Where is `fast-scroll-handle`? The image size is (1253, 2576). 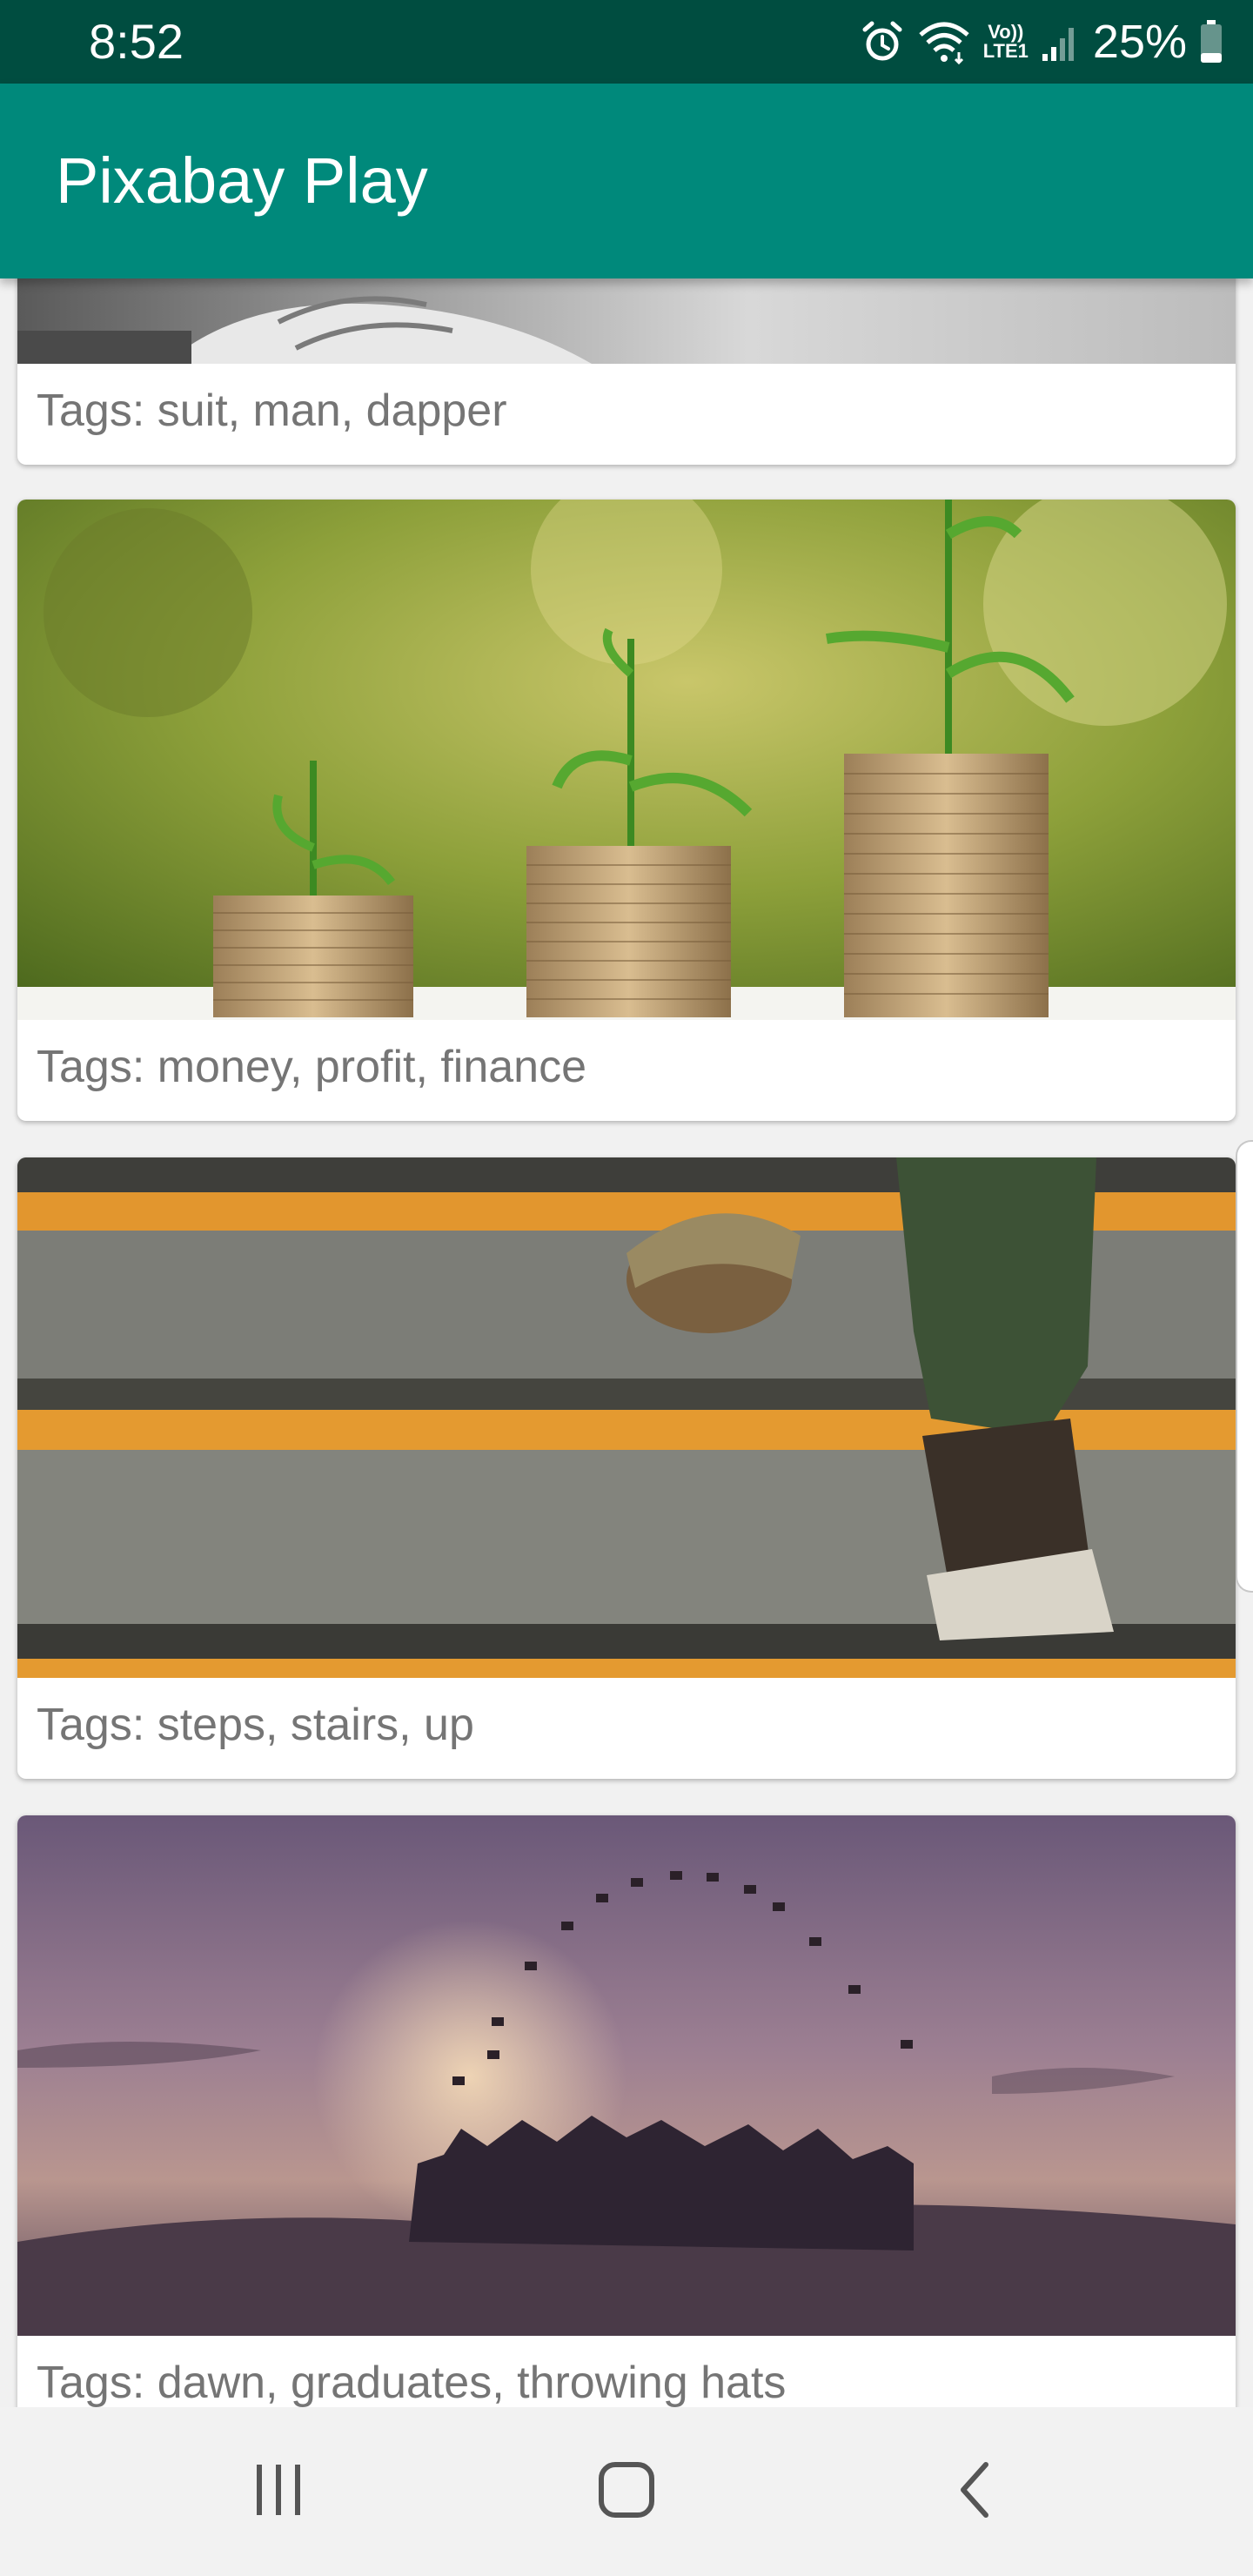 fast-scroll-handle is located at coordinates (1244, 1367).